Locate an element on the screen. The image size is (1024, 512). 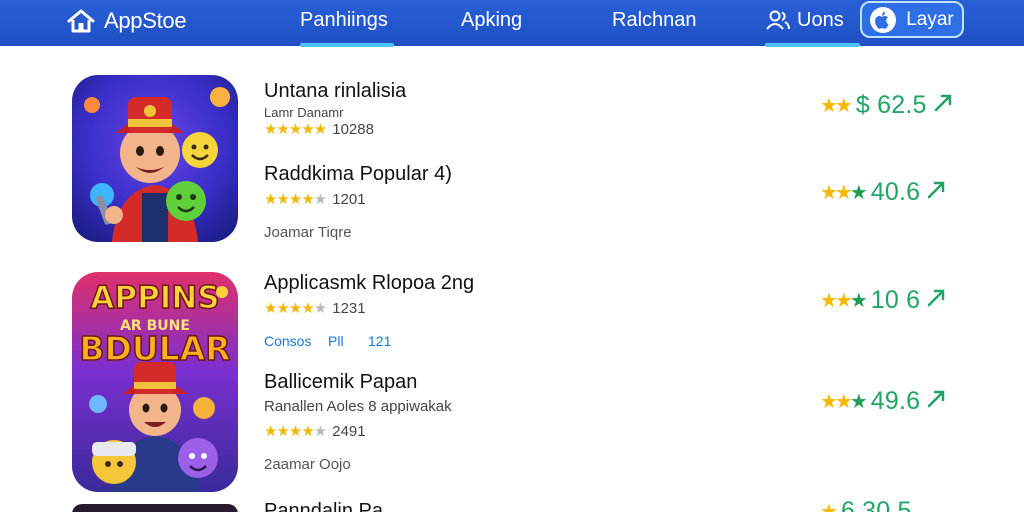
price-group: ★★★ 40.6 is located at coordinates (883, 192).